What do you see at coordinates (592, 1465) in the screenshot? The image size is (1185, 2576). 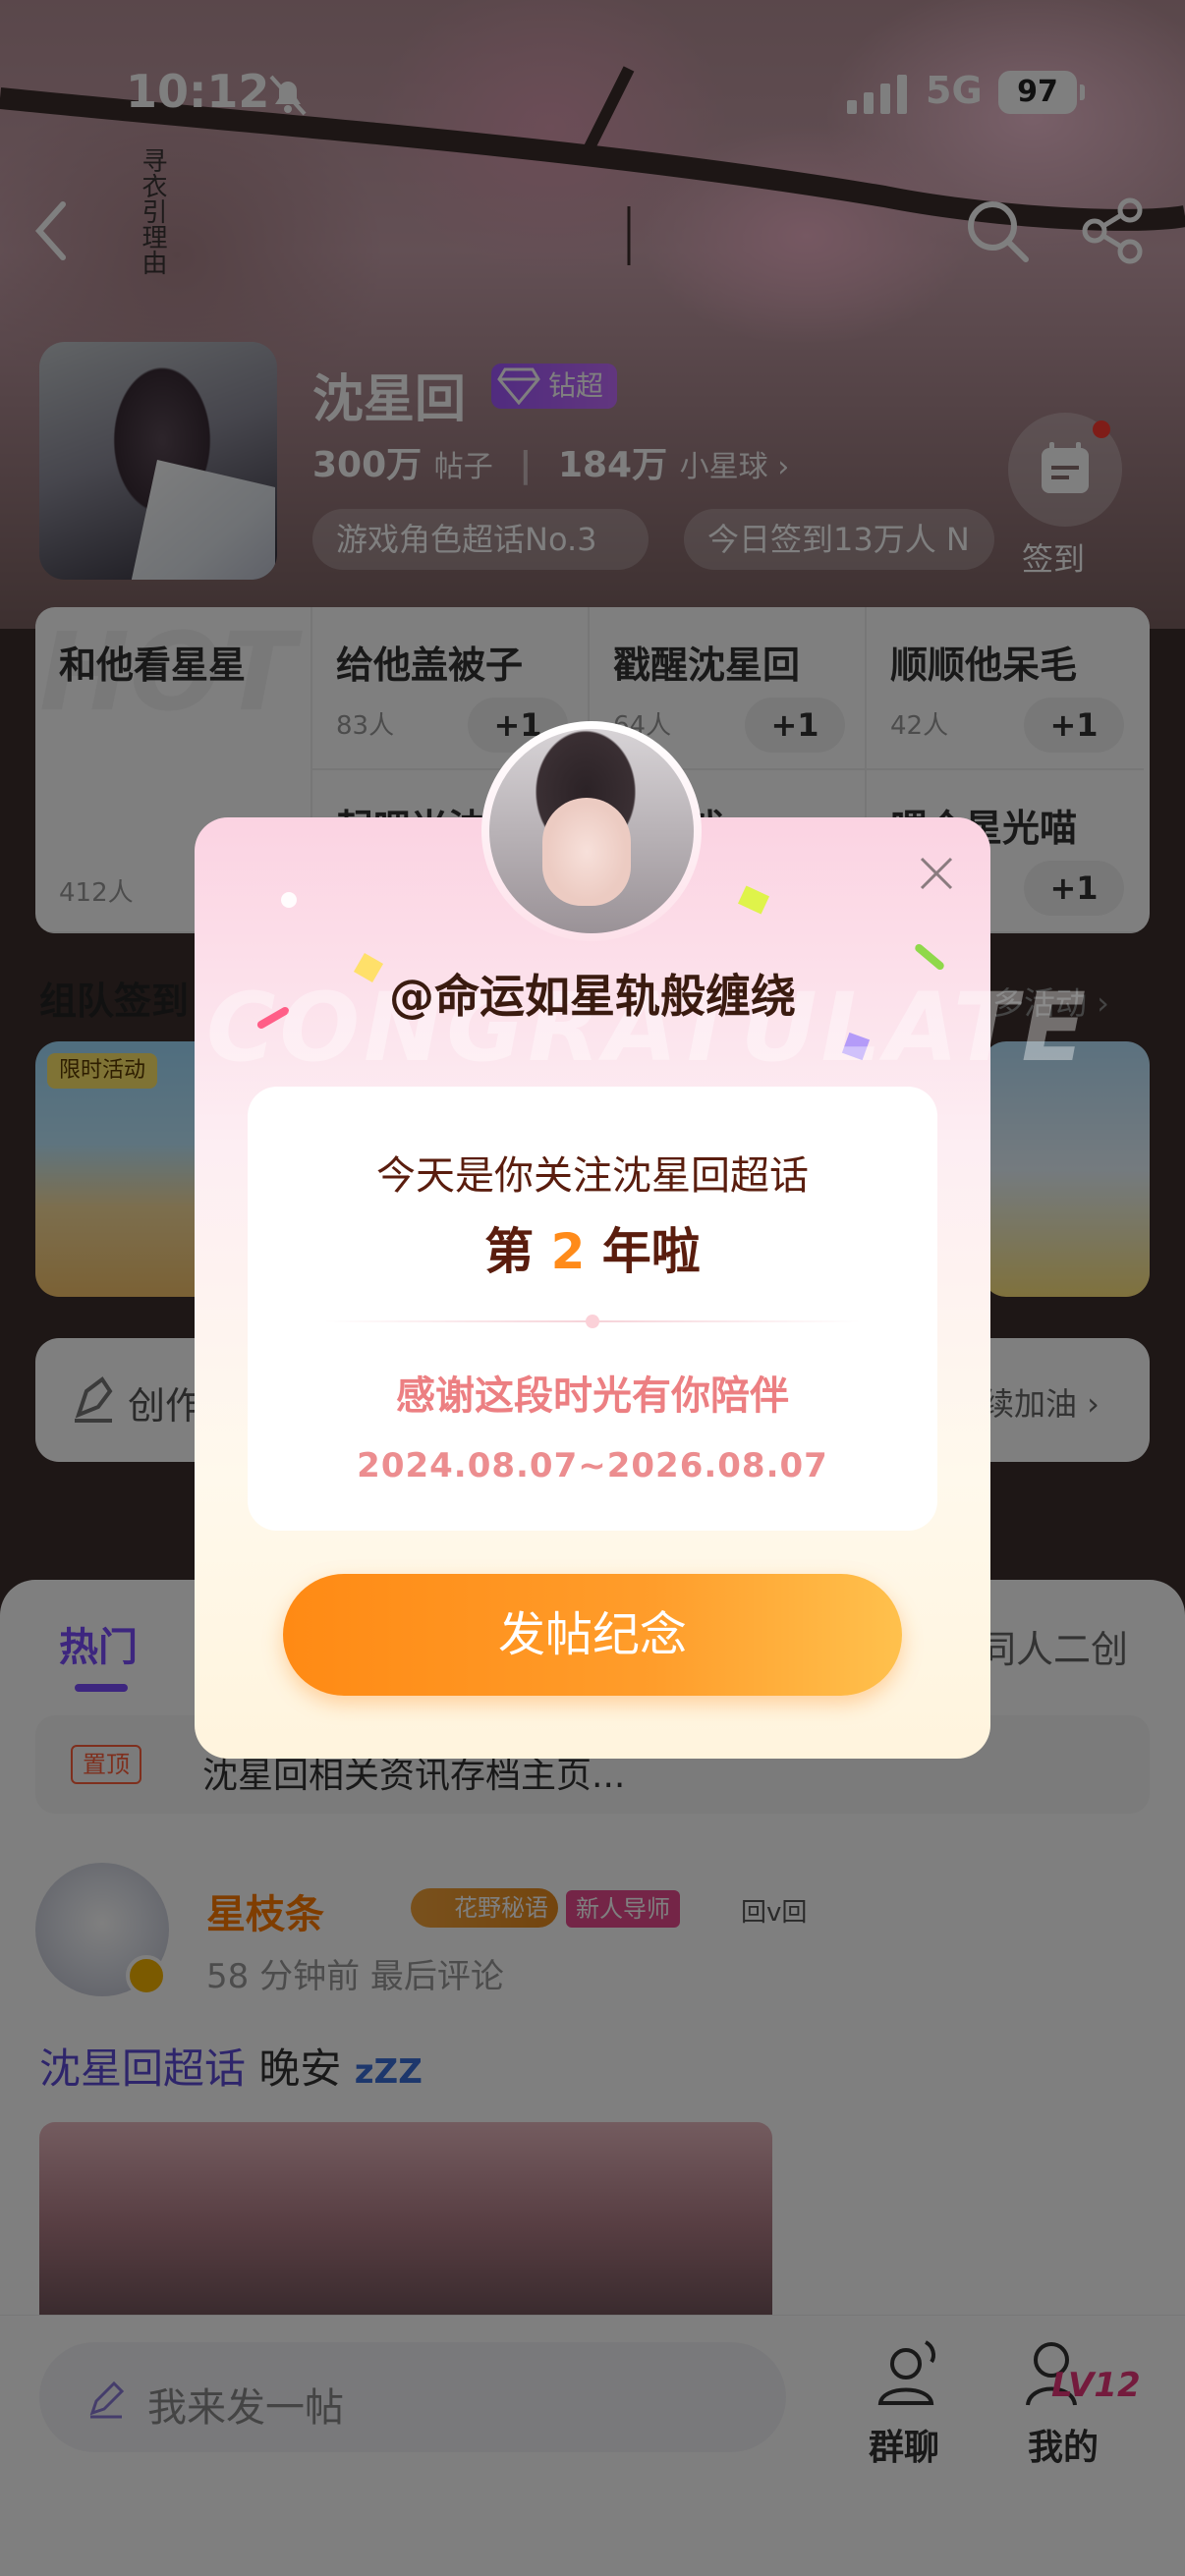 I see `date-range: 2024.08.07~2026.08.07` at bounding box center [592, 1465].